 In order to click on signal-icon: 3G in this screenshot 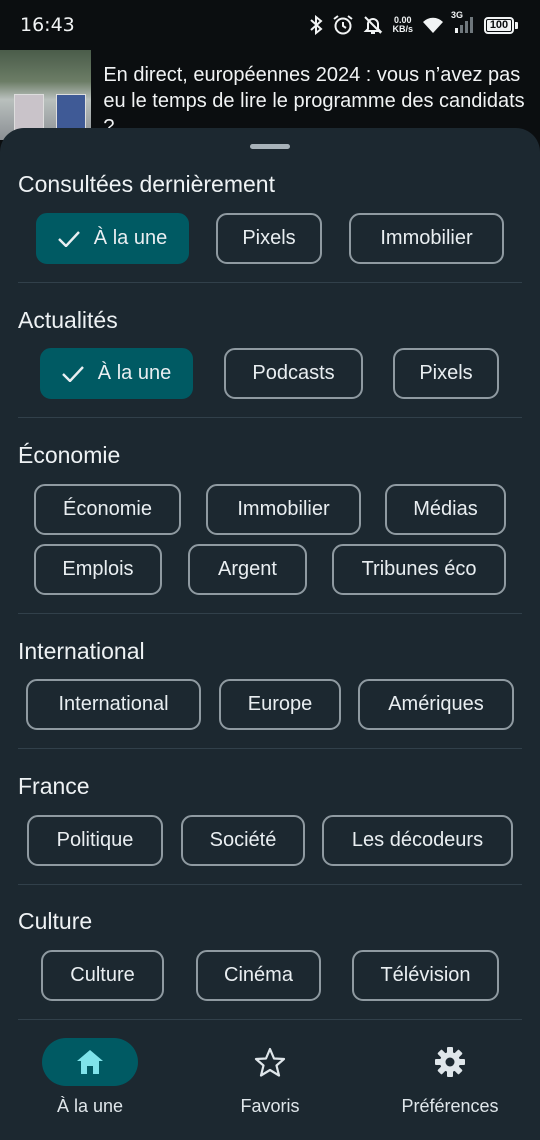, I will do `click(463, 22)`.